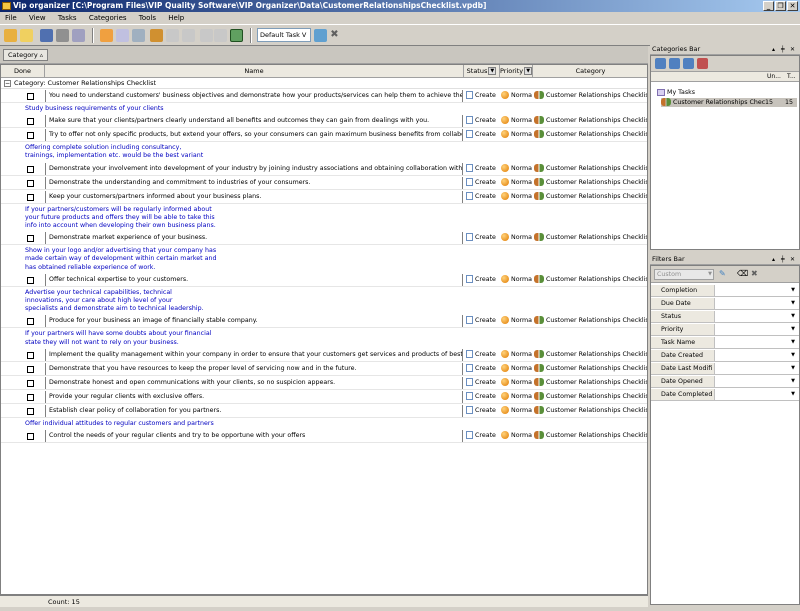 The image size is (800, 611). I want to click on auto-hide-icon: ╪, so click(783, 259).